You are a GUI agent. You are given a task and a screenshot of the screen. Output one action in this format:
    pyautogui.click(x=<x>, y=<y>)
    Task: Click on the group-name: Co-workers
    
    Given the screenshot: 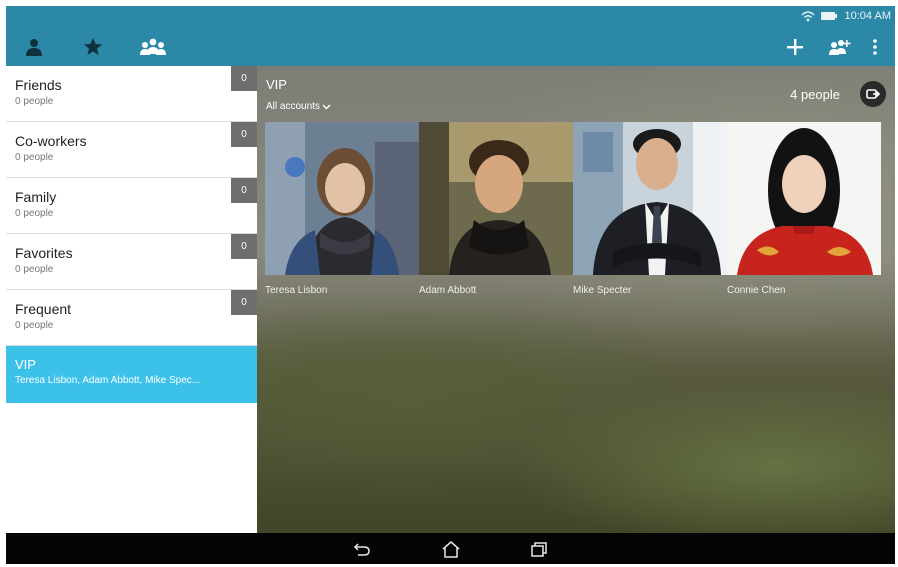 What is the action you would take?
    pyautogui.click(x=51, y=141)
    